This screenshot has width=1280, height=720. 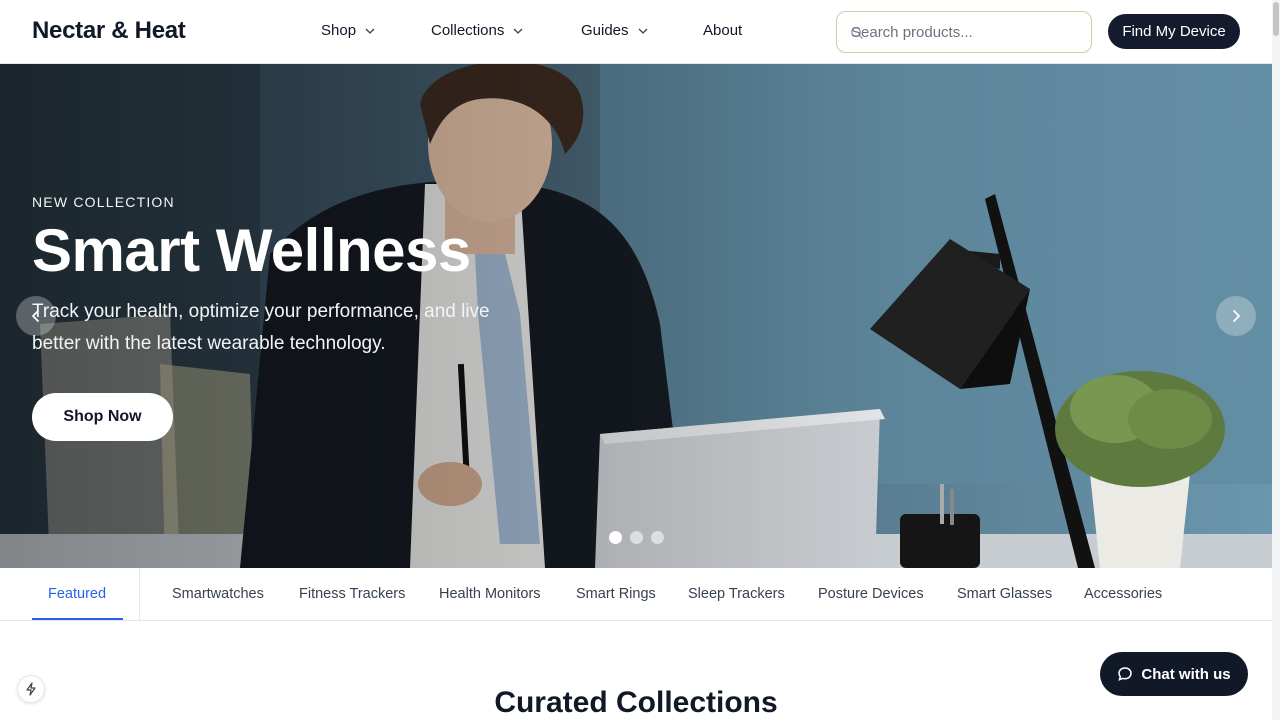 I want to click on chevron-left-icon, so click(x=35, y=316).